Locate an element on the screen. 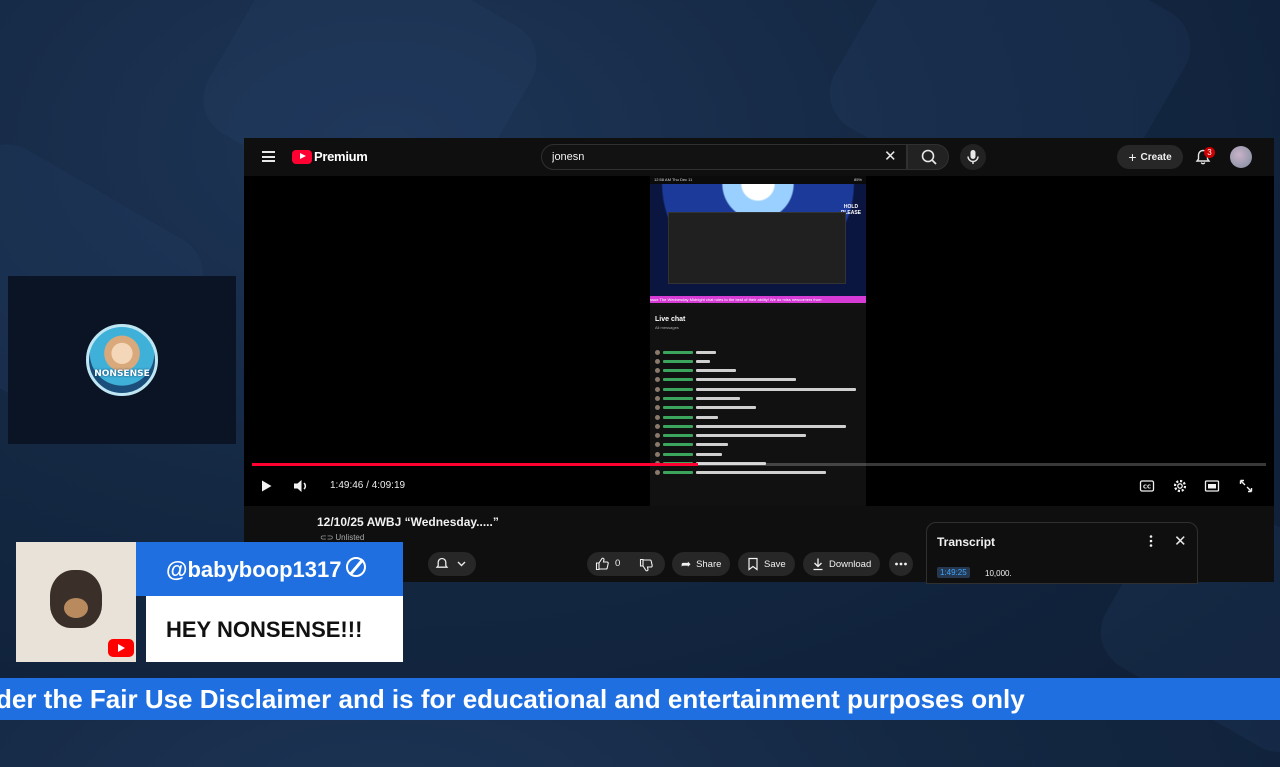  youtube-play-icon is located at coordinates (302, 156).